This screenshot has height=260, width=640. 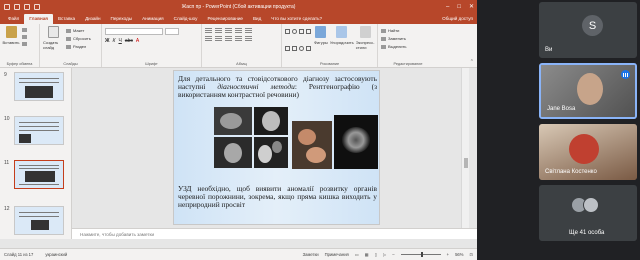 What do you see at coordinates (129, 41) in the screenshot?
I see `strike-button: abc` at bounding box center [129, 41].